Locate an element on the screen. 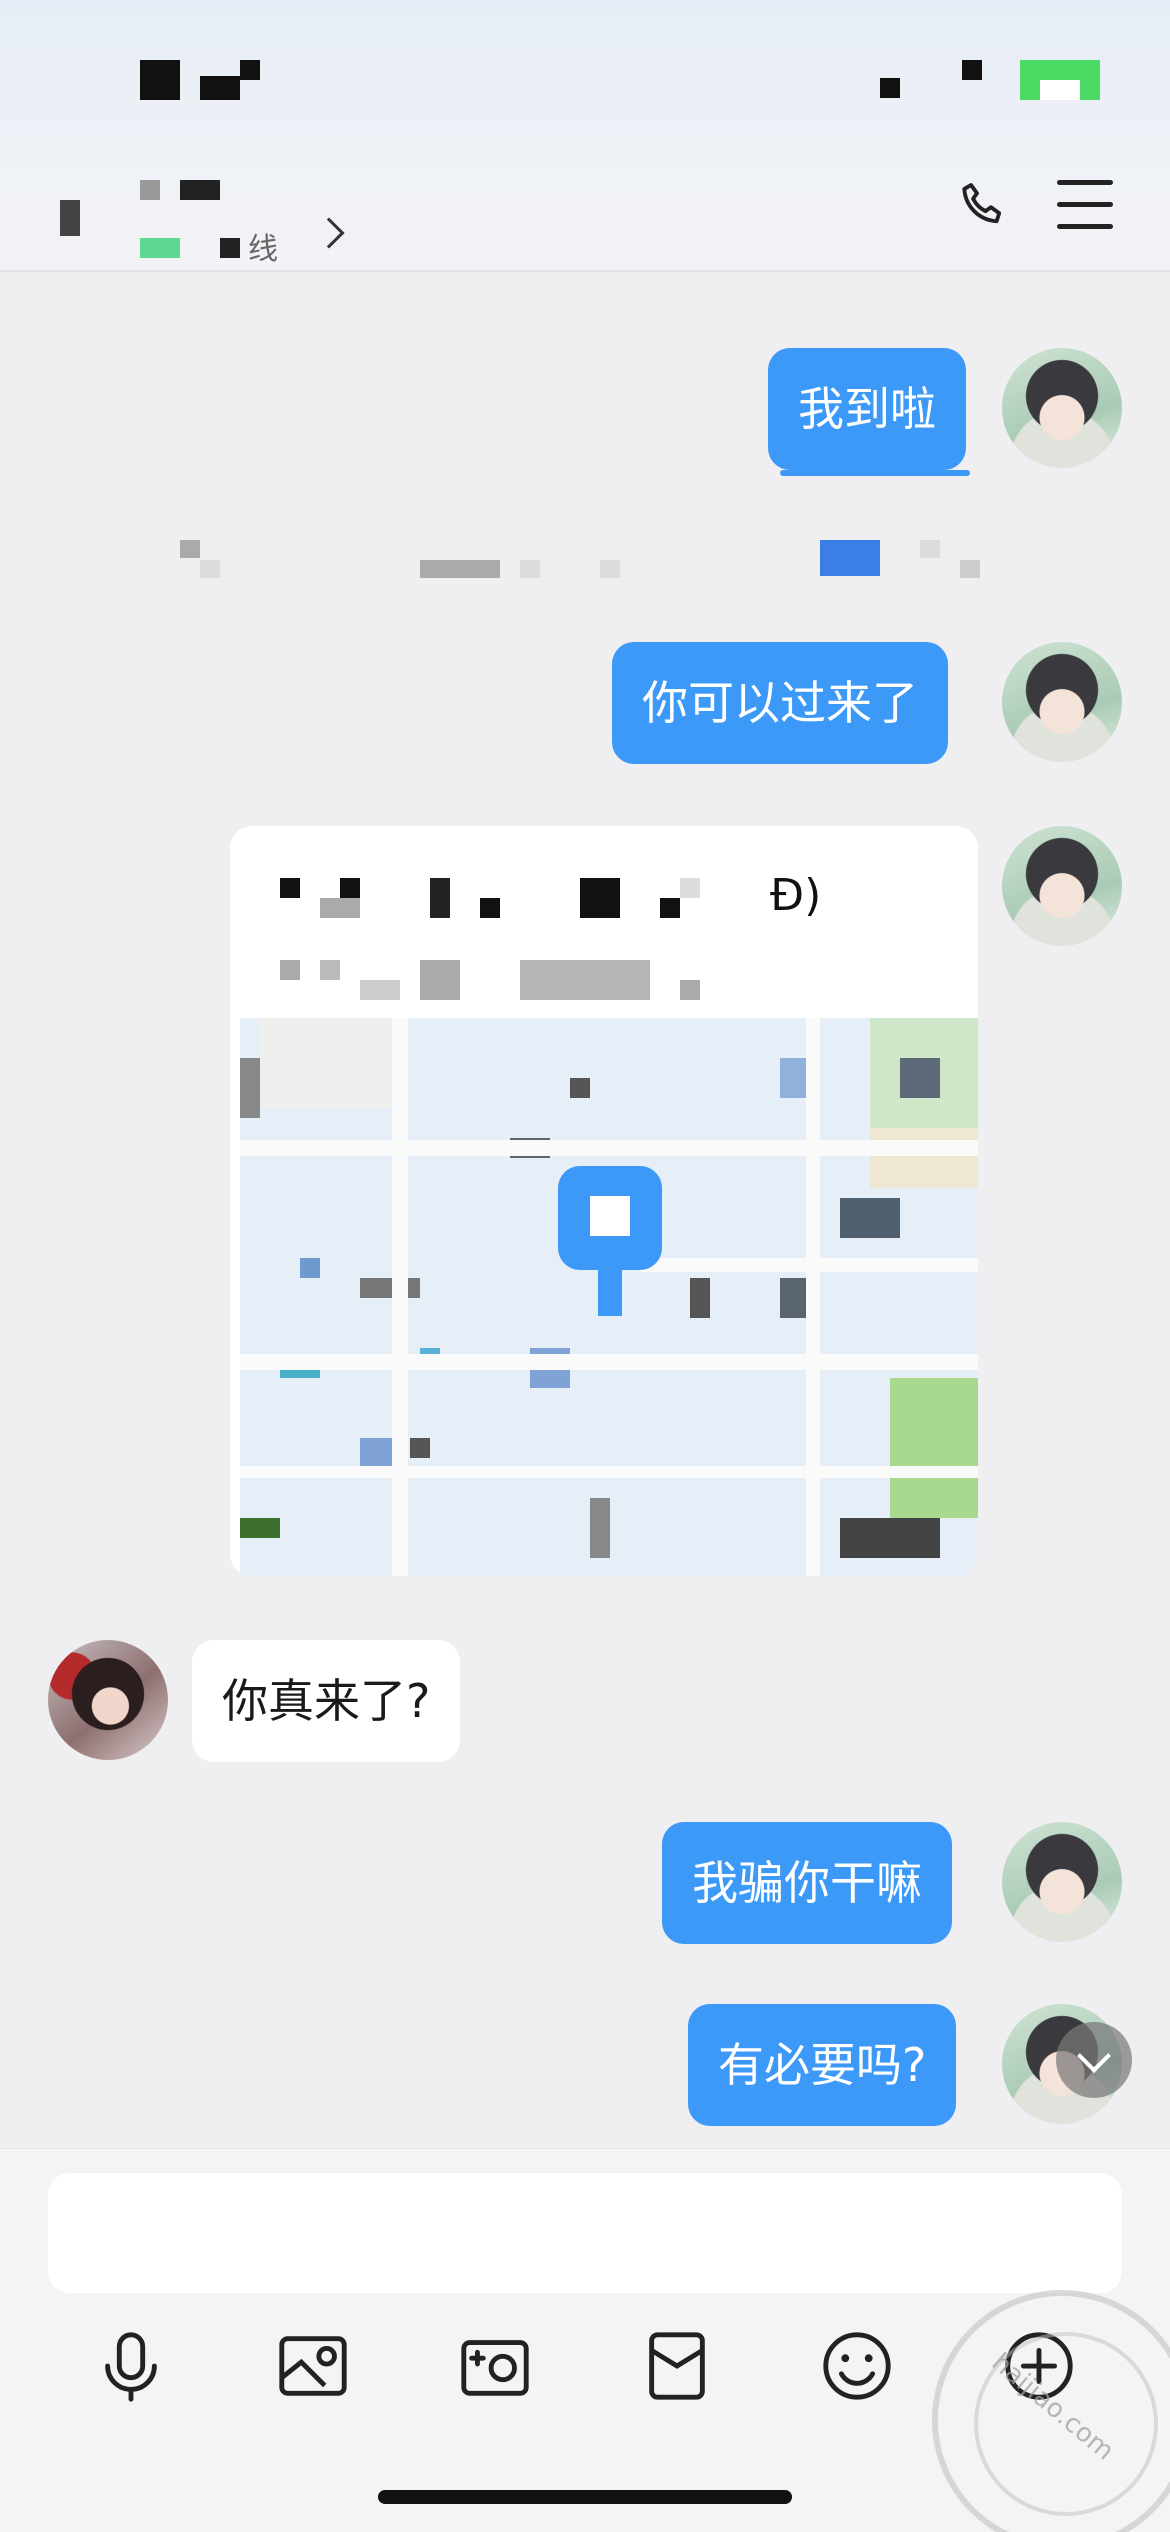 The width and height of the screenshot is (1170, 2532). menu-icon is located at coordinates (1085, 206).